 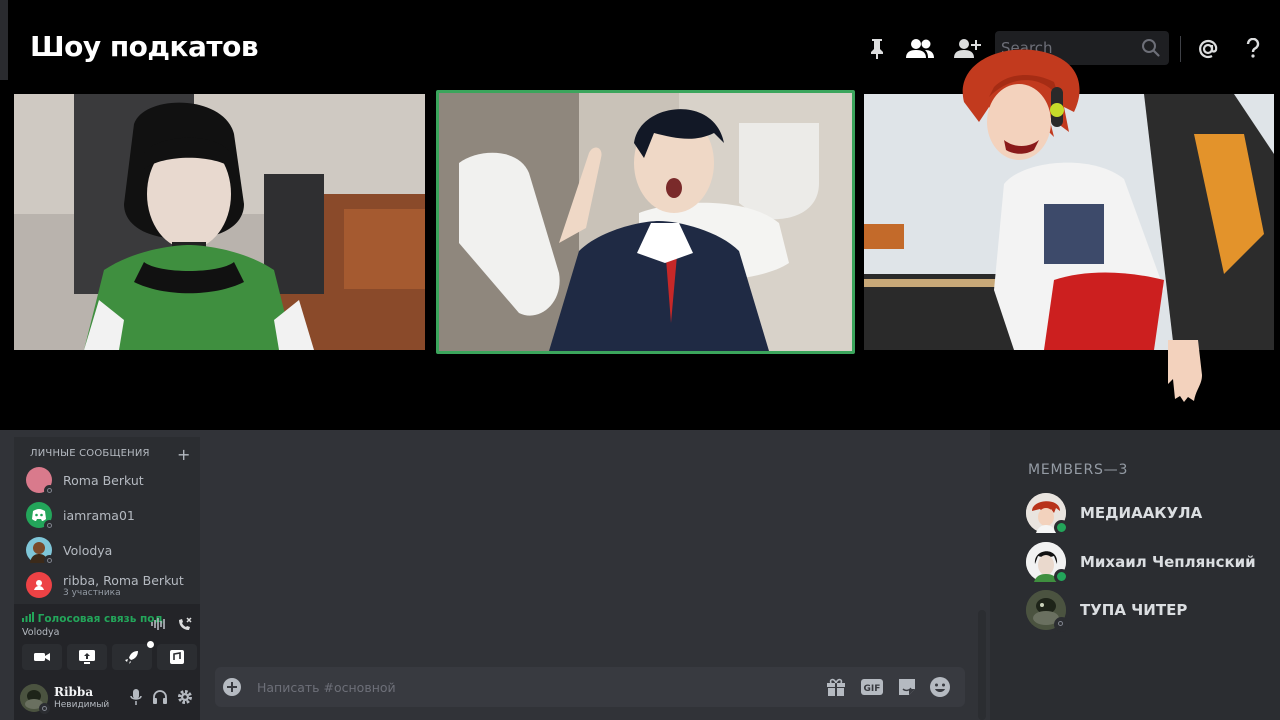 I want to click on message-input, so click(x=527, y=687).